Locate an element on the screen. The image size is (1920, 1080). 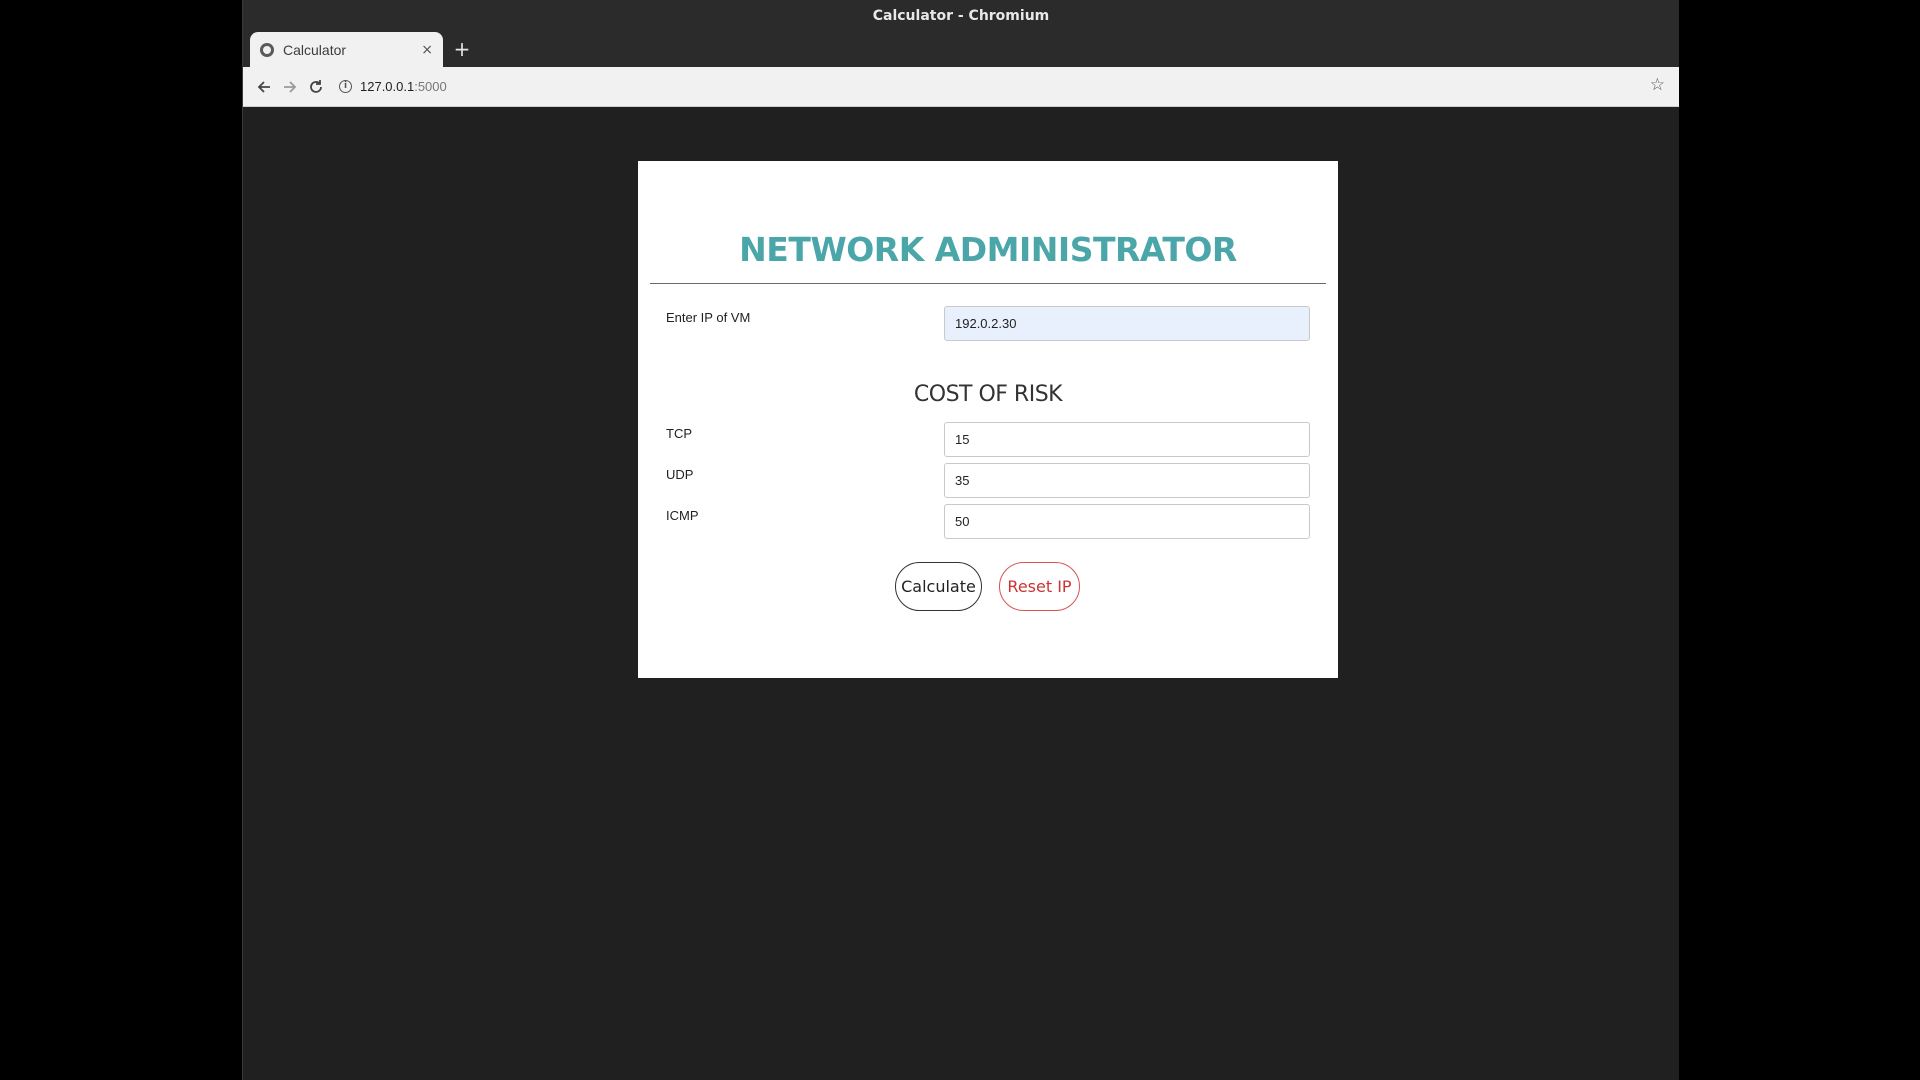
tab-close-icon: × is located at coordinates (427, 50).